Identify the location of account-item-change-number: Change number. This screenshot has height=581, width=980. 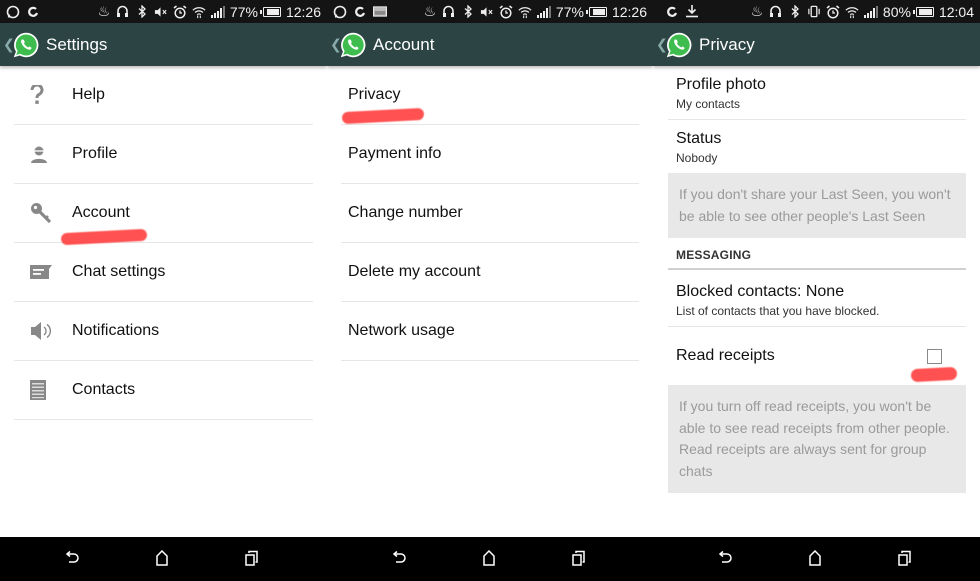
(490, 213).